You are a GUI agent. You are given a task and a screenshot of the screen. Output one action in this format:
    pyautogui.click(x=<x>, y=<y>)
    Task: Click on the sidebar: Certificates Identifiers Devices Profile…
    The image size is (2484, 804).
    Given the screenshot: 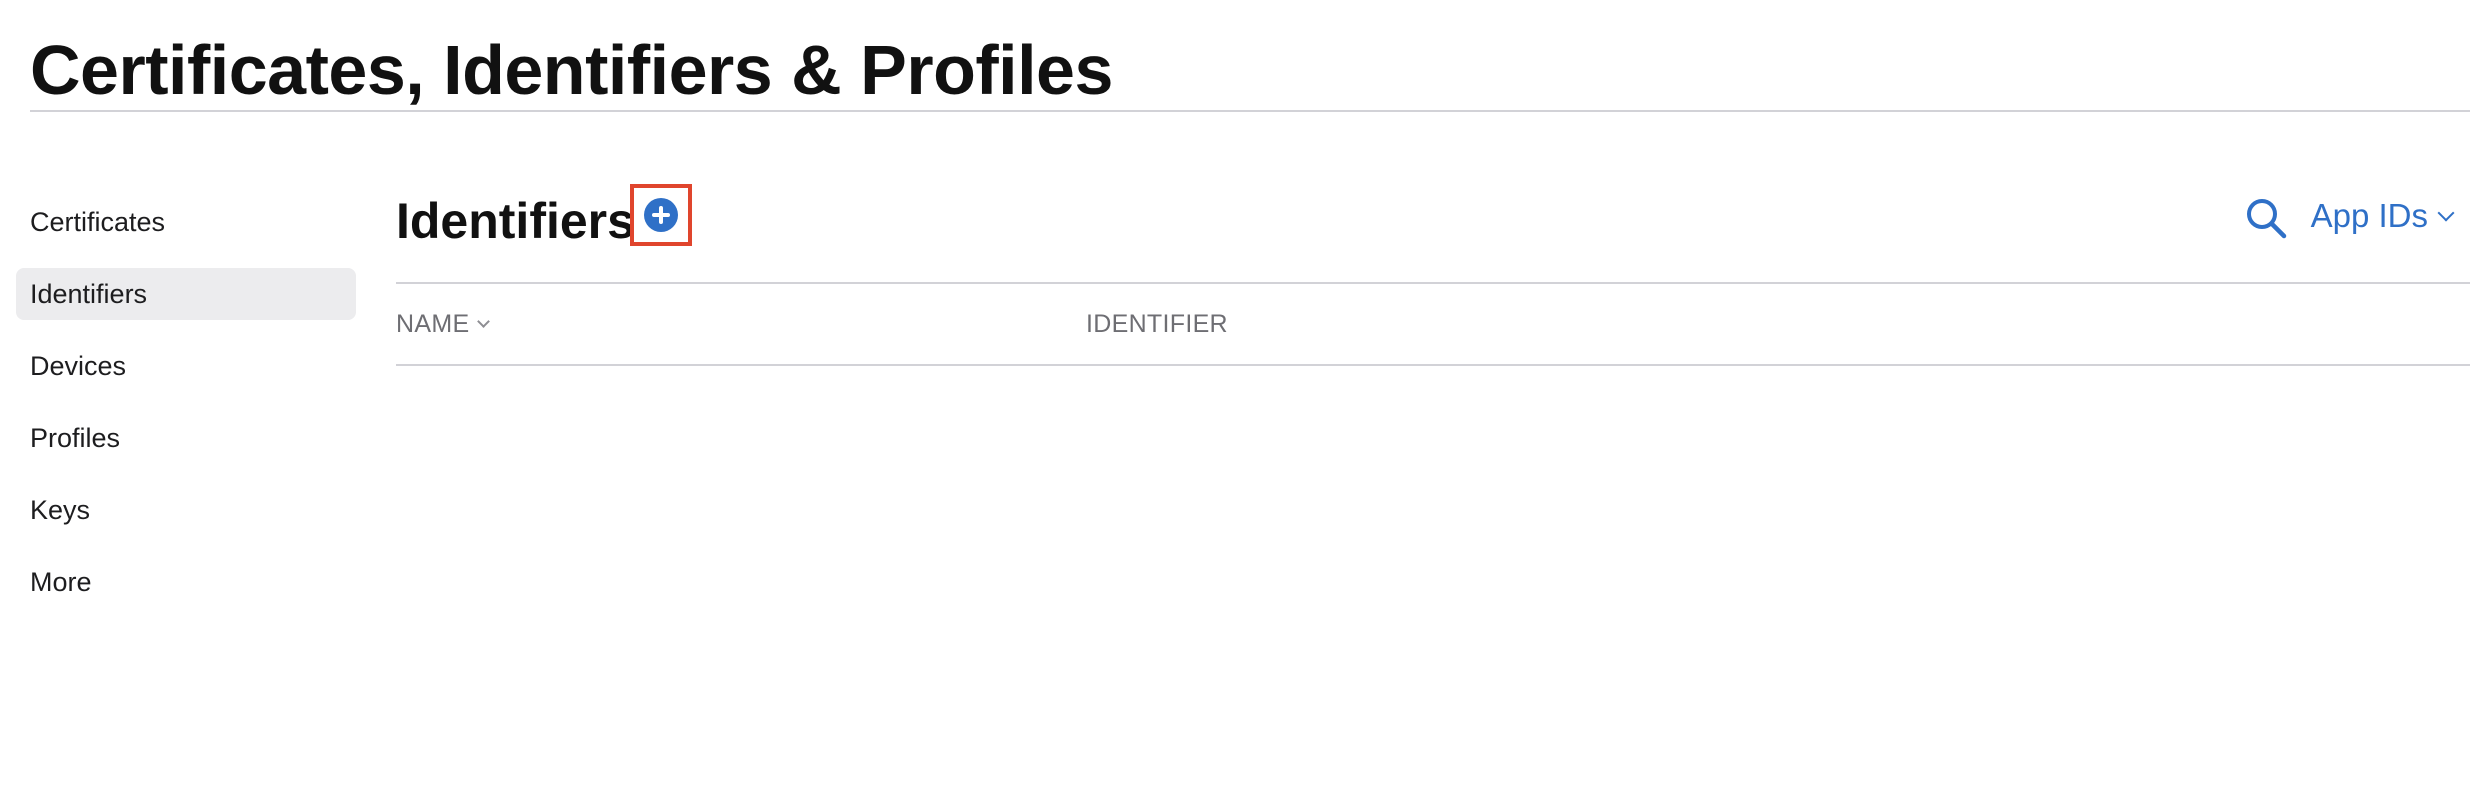 What is the action you would take?
    pyautogui.click(x=186, y=412)
    